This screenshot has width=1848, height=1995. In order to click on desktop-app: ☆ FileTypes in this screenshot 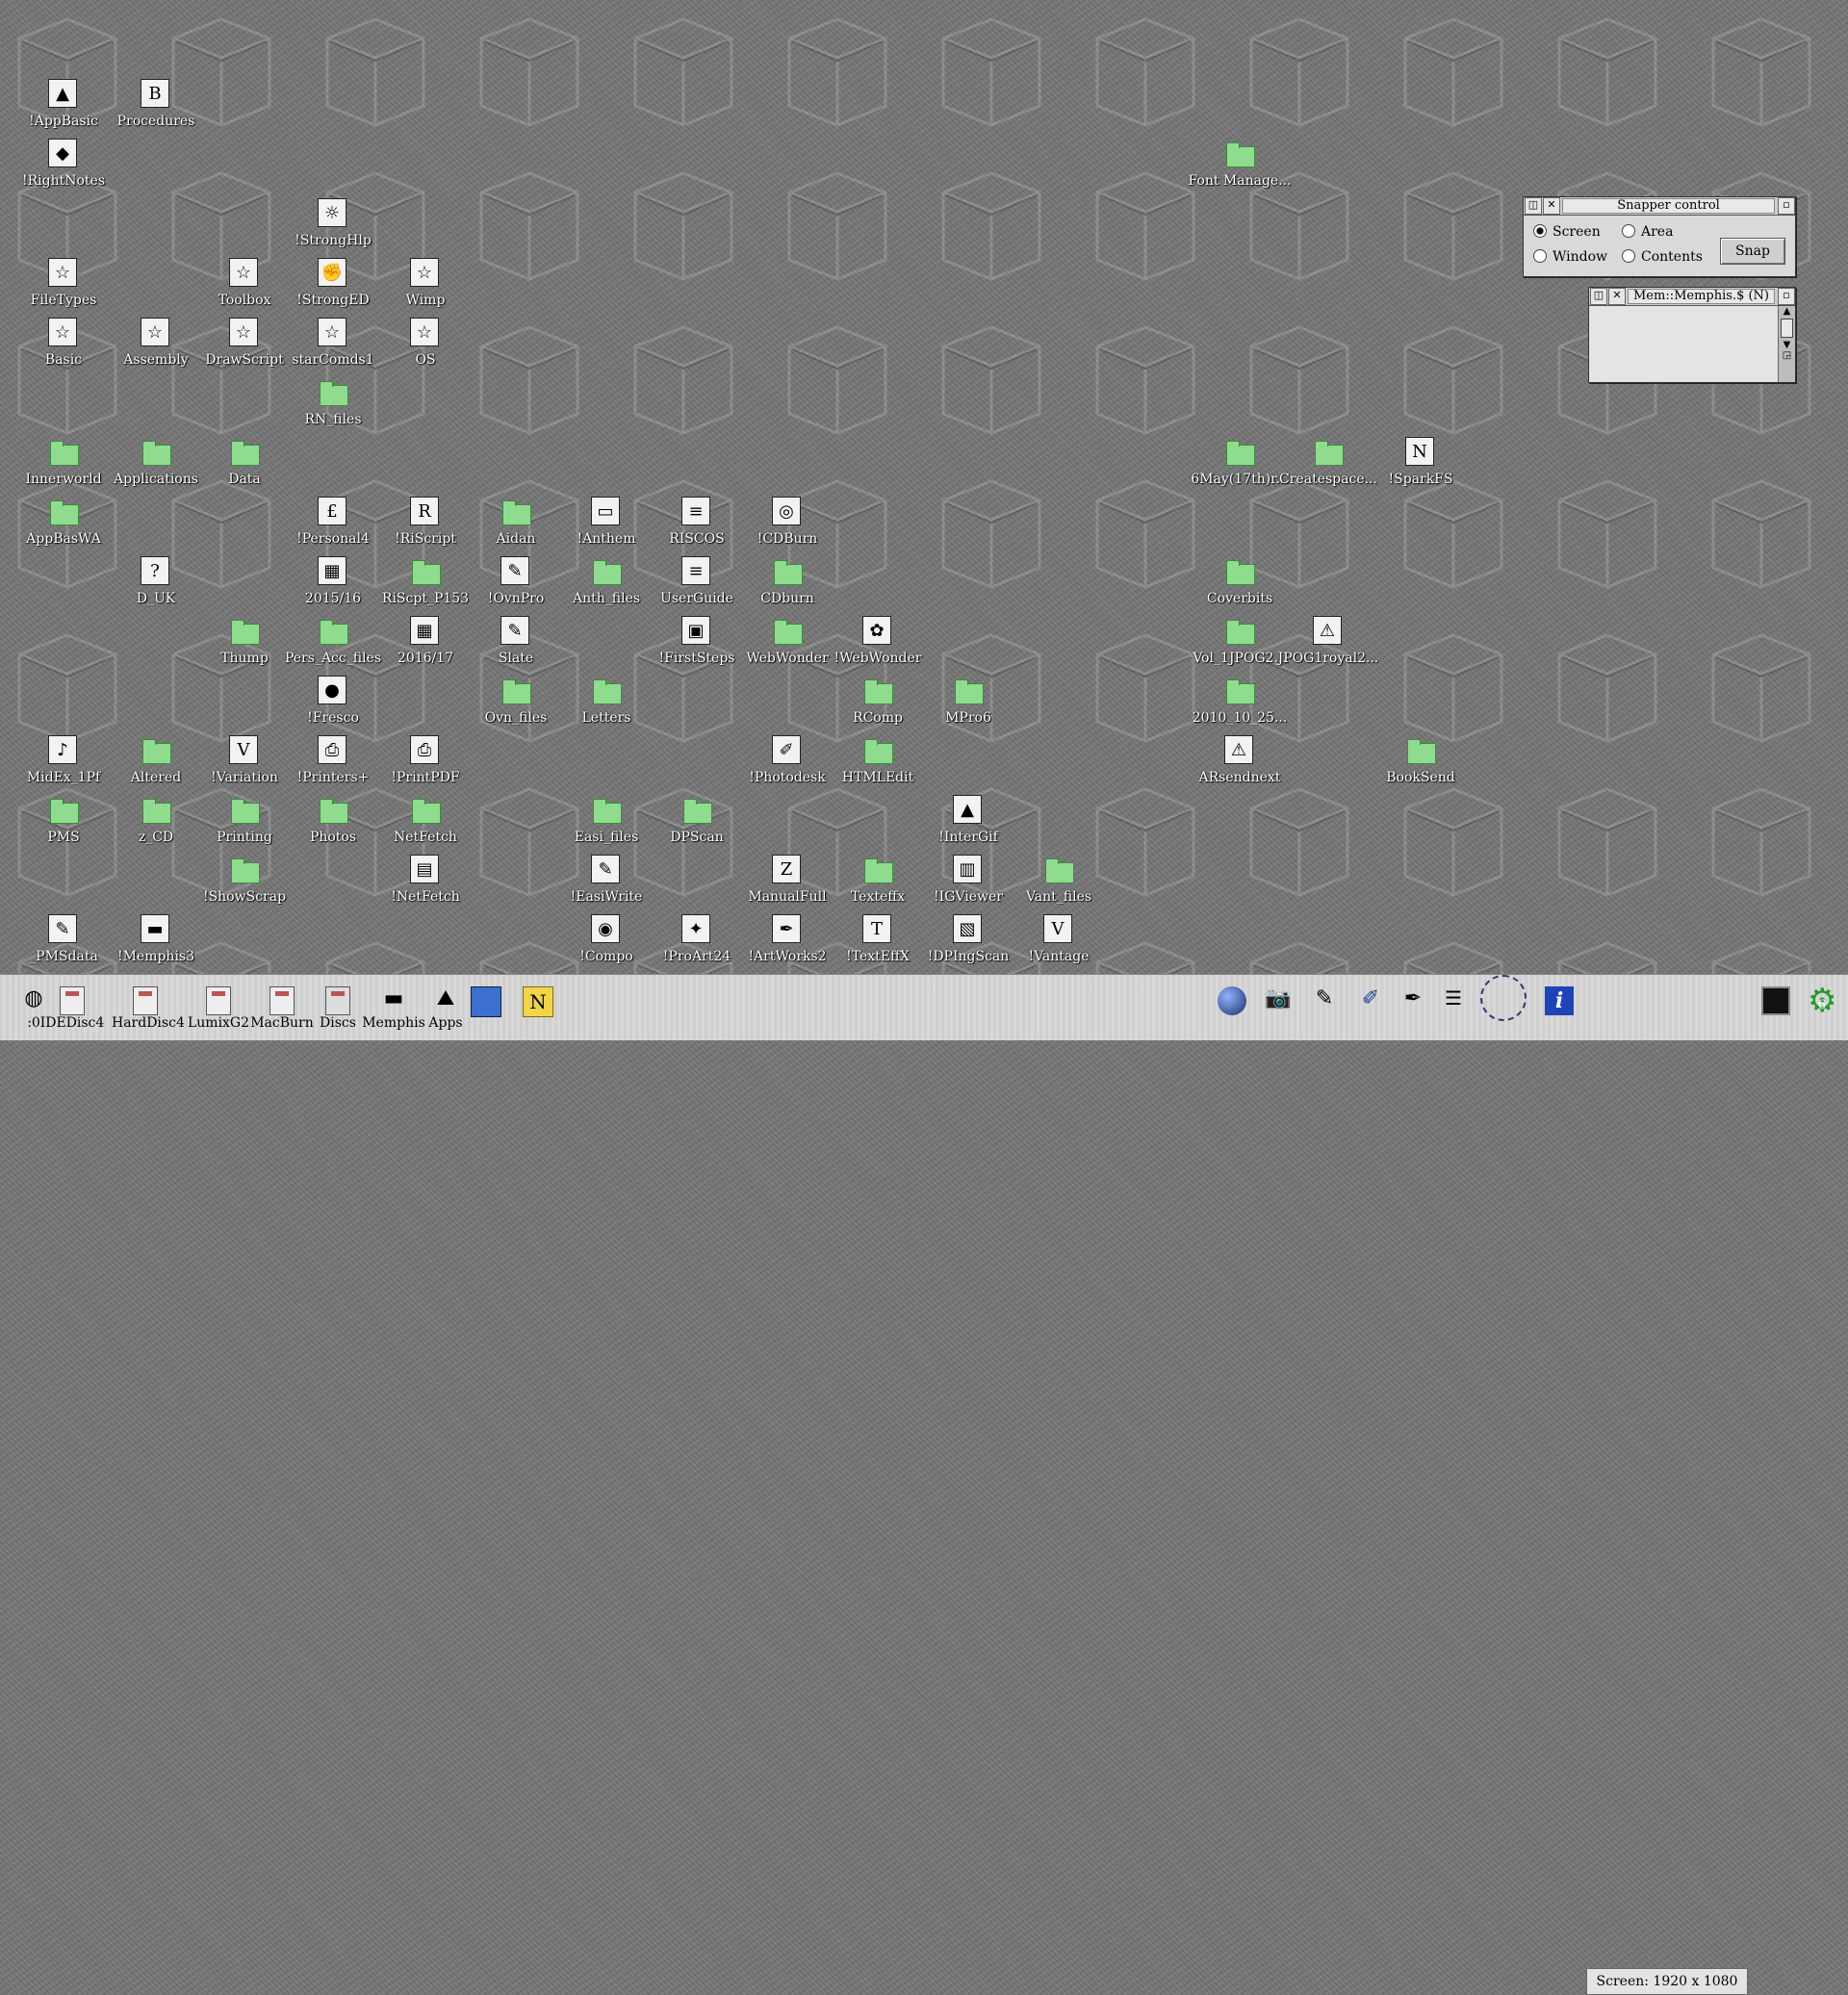, I will do `click(63, 282)`.